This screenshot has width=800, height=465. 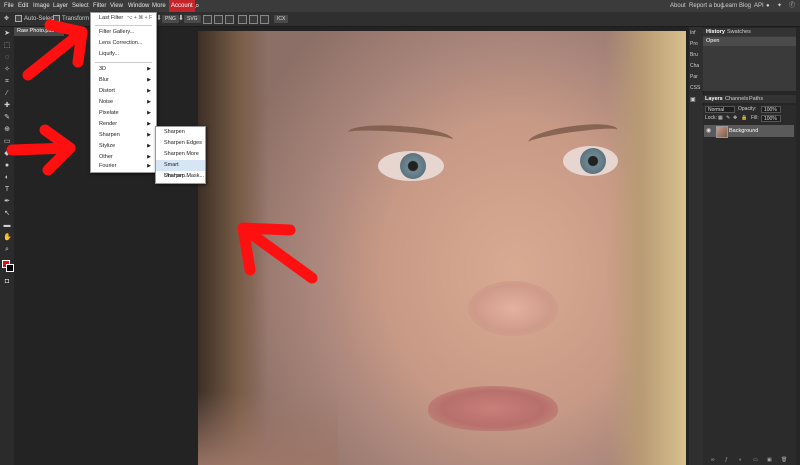 I want to click on arrow-to-filter-menu, so click(x=55, y=50).